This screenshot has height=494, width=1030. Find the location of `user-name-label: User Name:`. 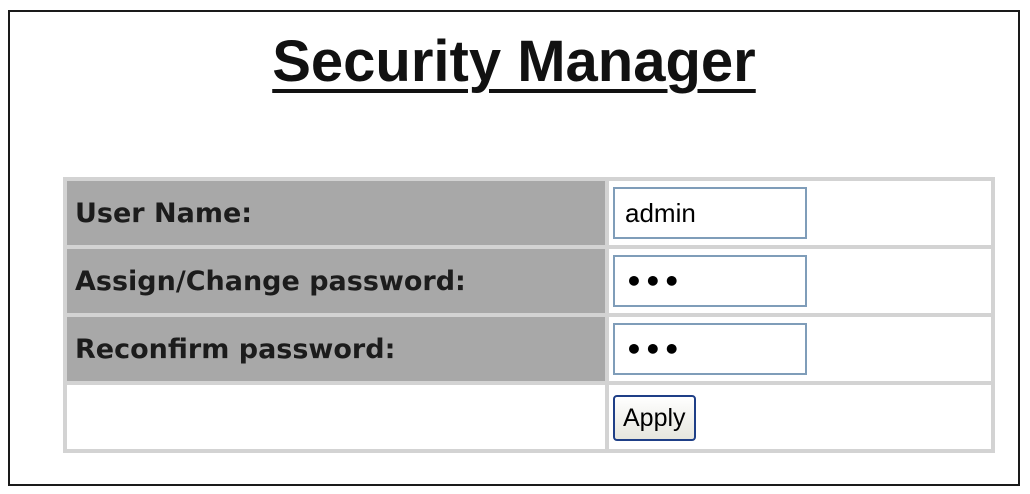

user-name-label: User Name: is located at coordinates (336, 213).